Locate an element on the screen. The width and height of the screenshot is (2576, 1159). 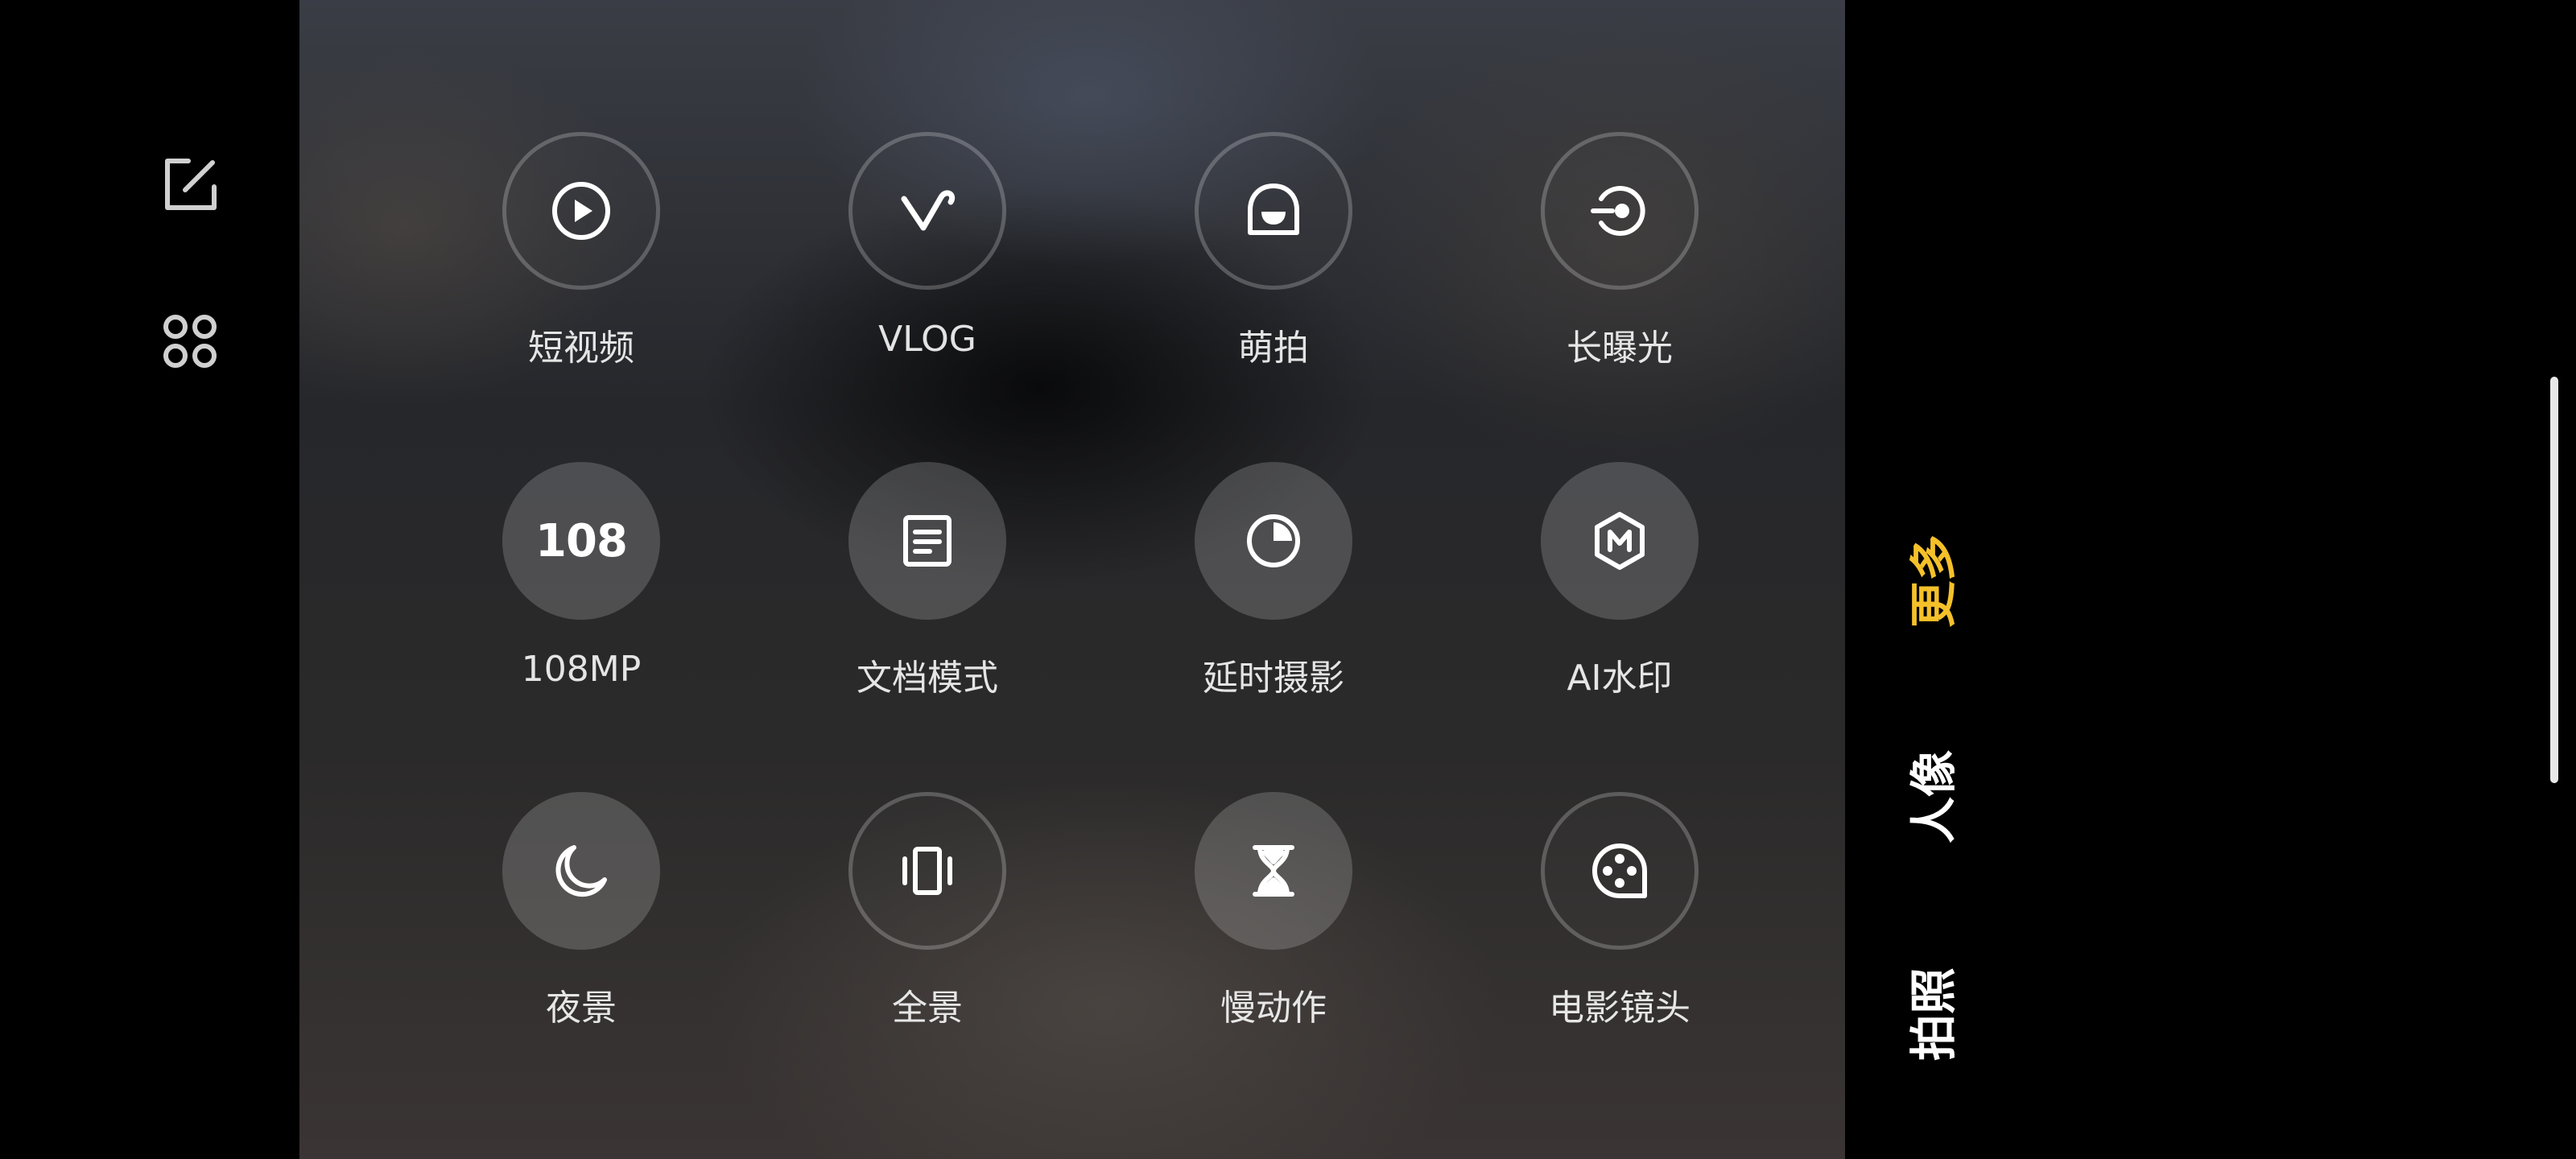
tab-photo: 拍照 is located at coordinates (1930, 1014).